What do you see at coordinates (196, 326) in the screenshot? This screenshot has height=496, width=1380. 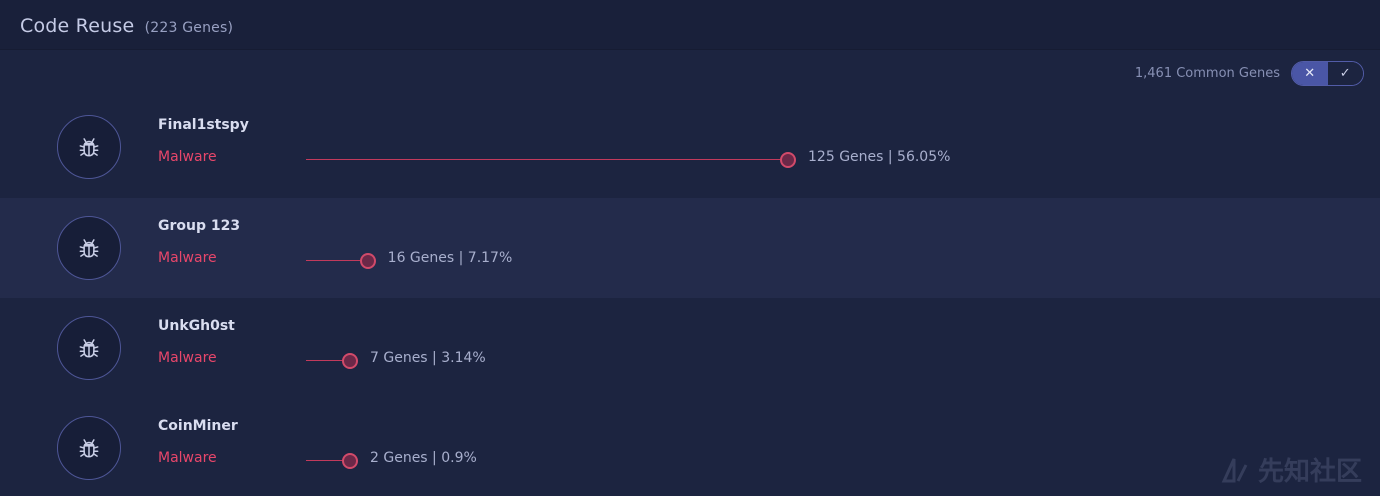 I see `family-name: UnkGh0st` at bounding box center [196, 326].